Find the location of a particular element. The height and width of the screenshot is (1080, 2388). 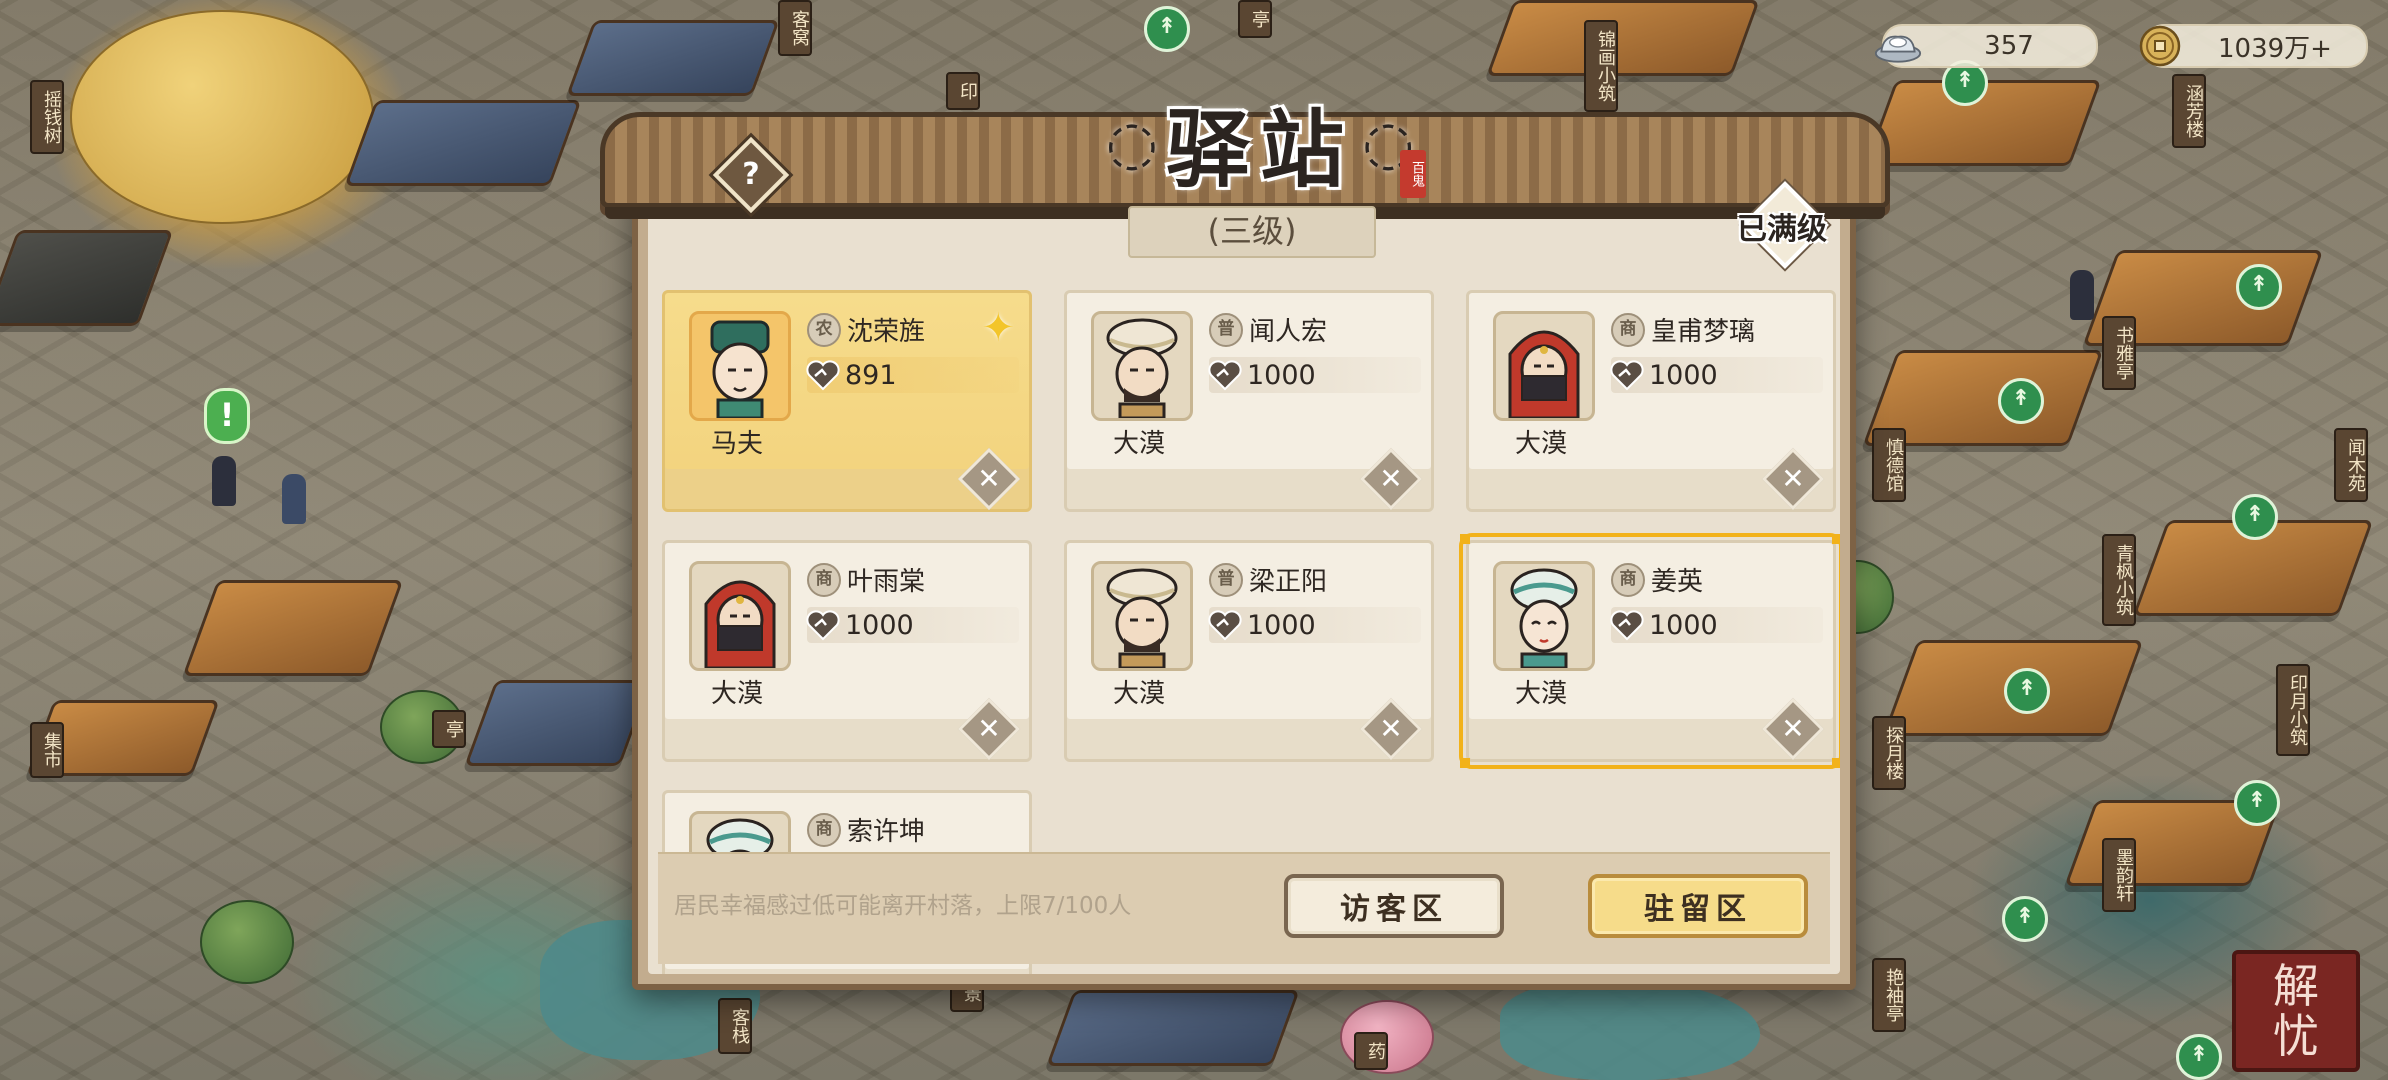

map-label-shende: 慎德馆 is located at coordinates (1889, 465).